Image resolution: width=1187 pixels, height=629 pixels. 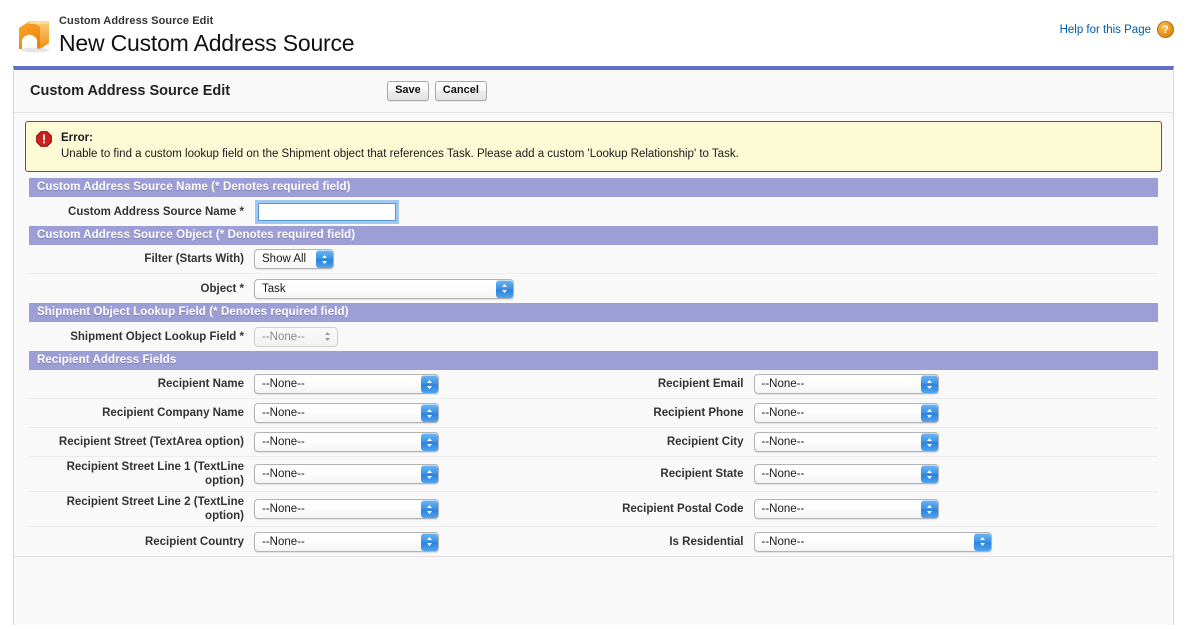 I want to click on field-wrap-right-0: --None--, so click(x=846, y=384).